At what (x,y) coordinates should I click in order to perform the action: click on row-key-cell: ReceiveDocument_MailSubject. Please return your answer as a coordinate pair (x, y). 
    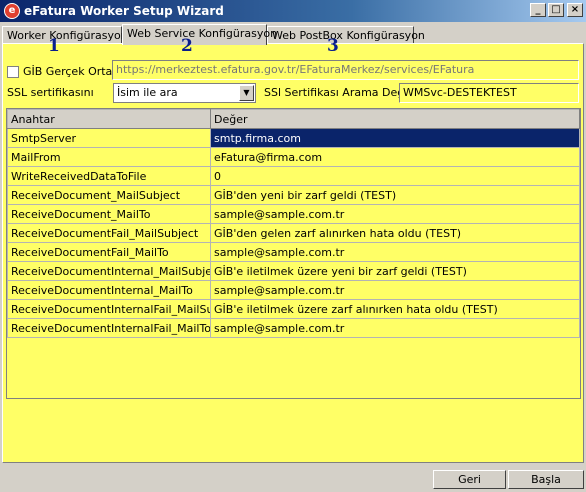
    Looking at the image, I should click on (109, 195).